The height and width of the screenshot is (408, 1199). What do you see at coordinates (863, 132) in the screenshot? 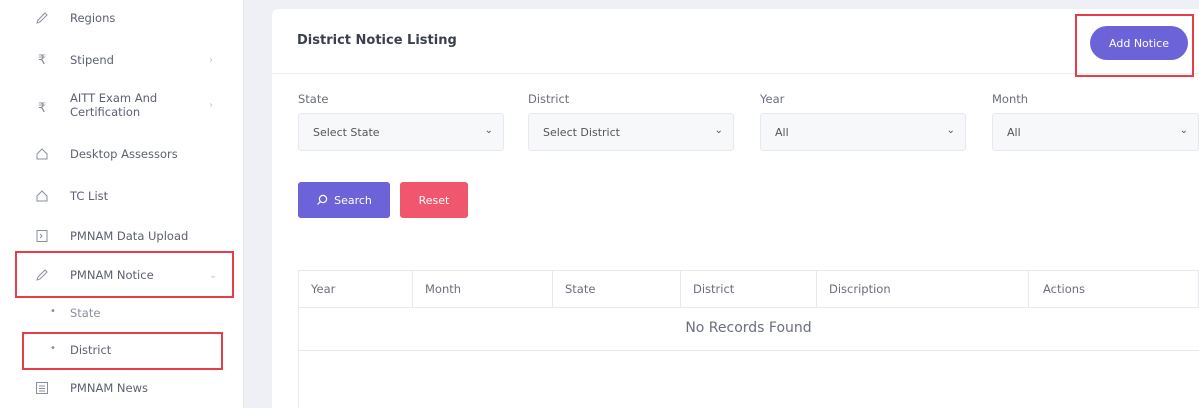
I see `year-select: All ⌄` at bounding box center [863, 132].